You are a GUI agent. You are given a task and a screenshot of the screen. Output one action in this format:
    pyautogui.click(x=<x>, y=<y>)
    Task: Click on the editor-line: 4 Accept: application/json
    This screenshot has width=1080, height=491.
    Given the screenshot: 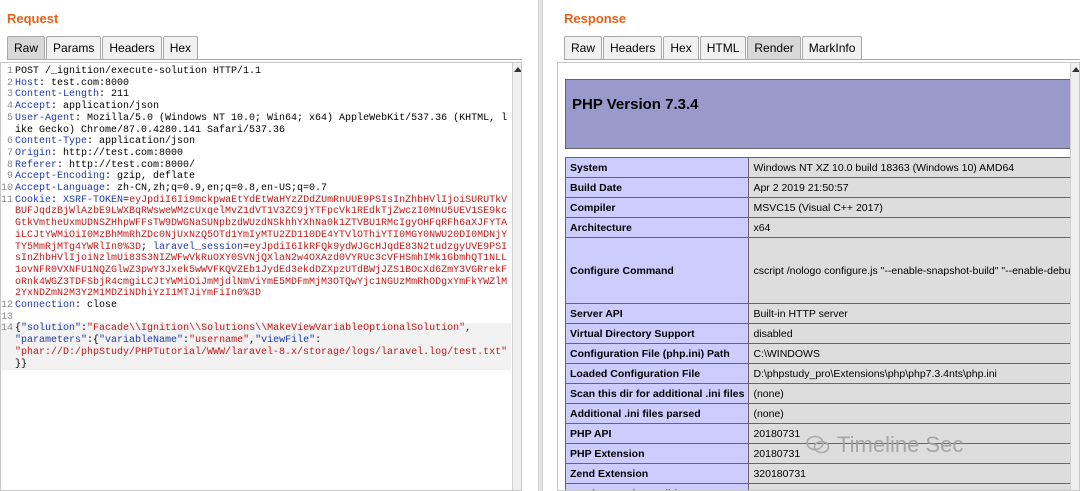 What is the action you would take?
    pyautogui.click(x=256, y=107)
    